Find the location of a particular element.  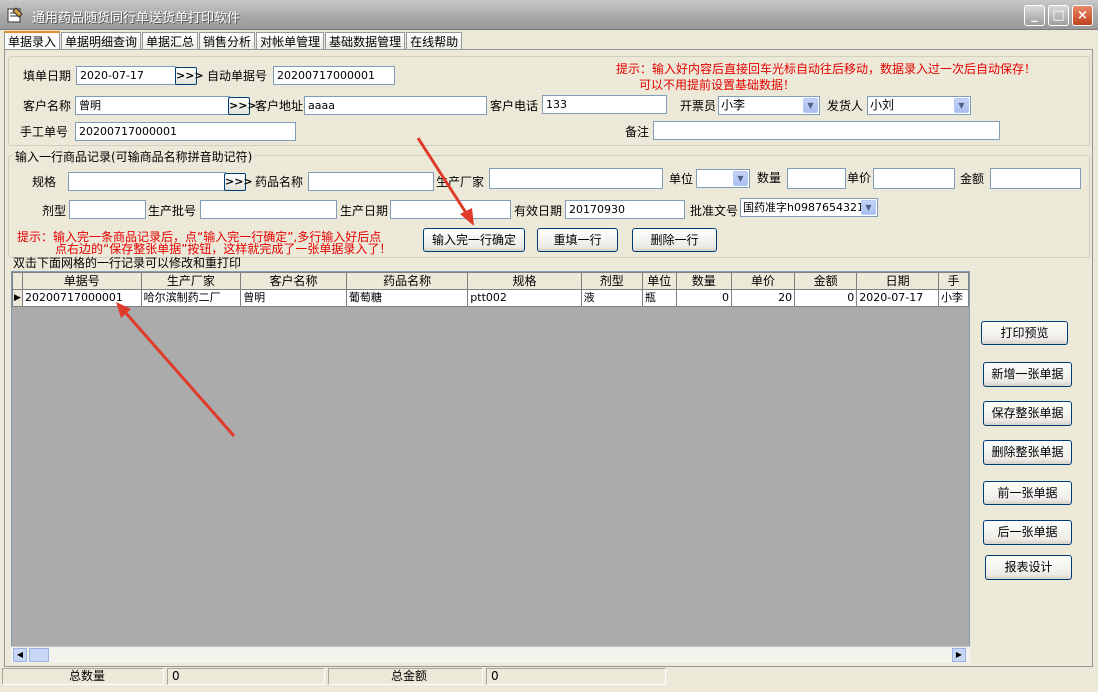

table-cell: 20200717000001 is located at coordinates (81, 298).